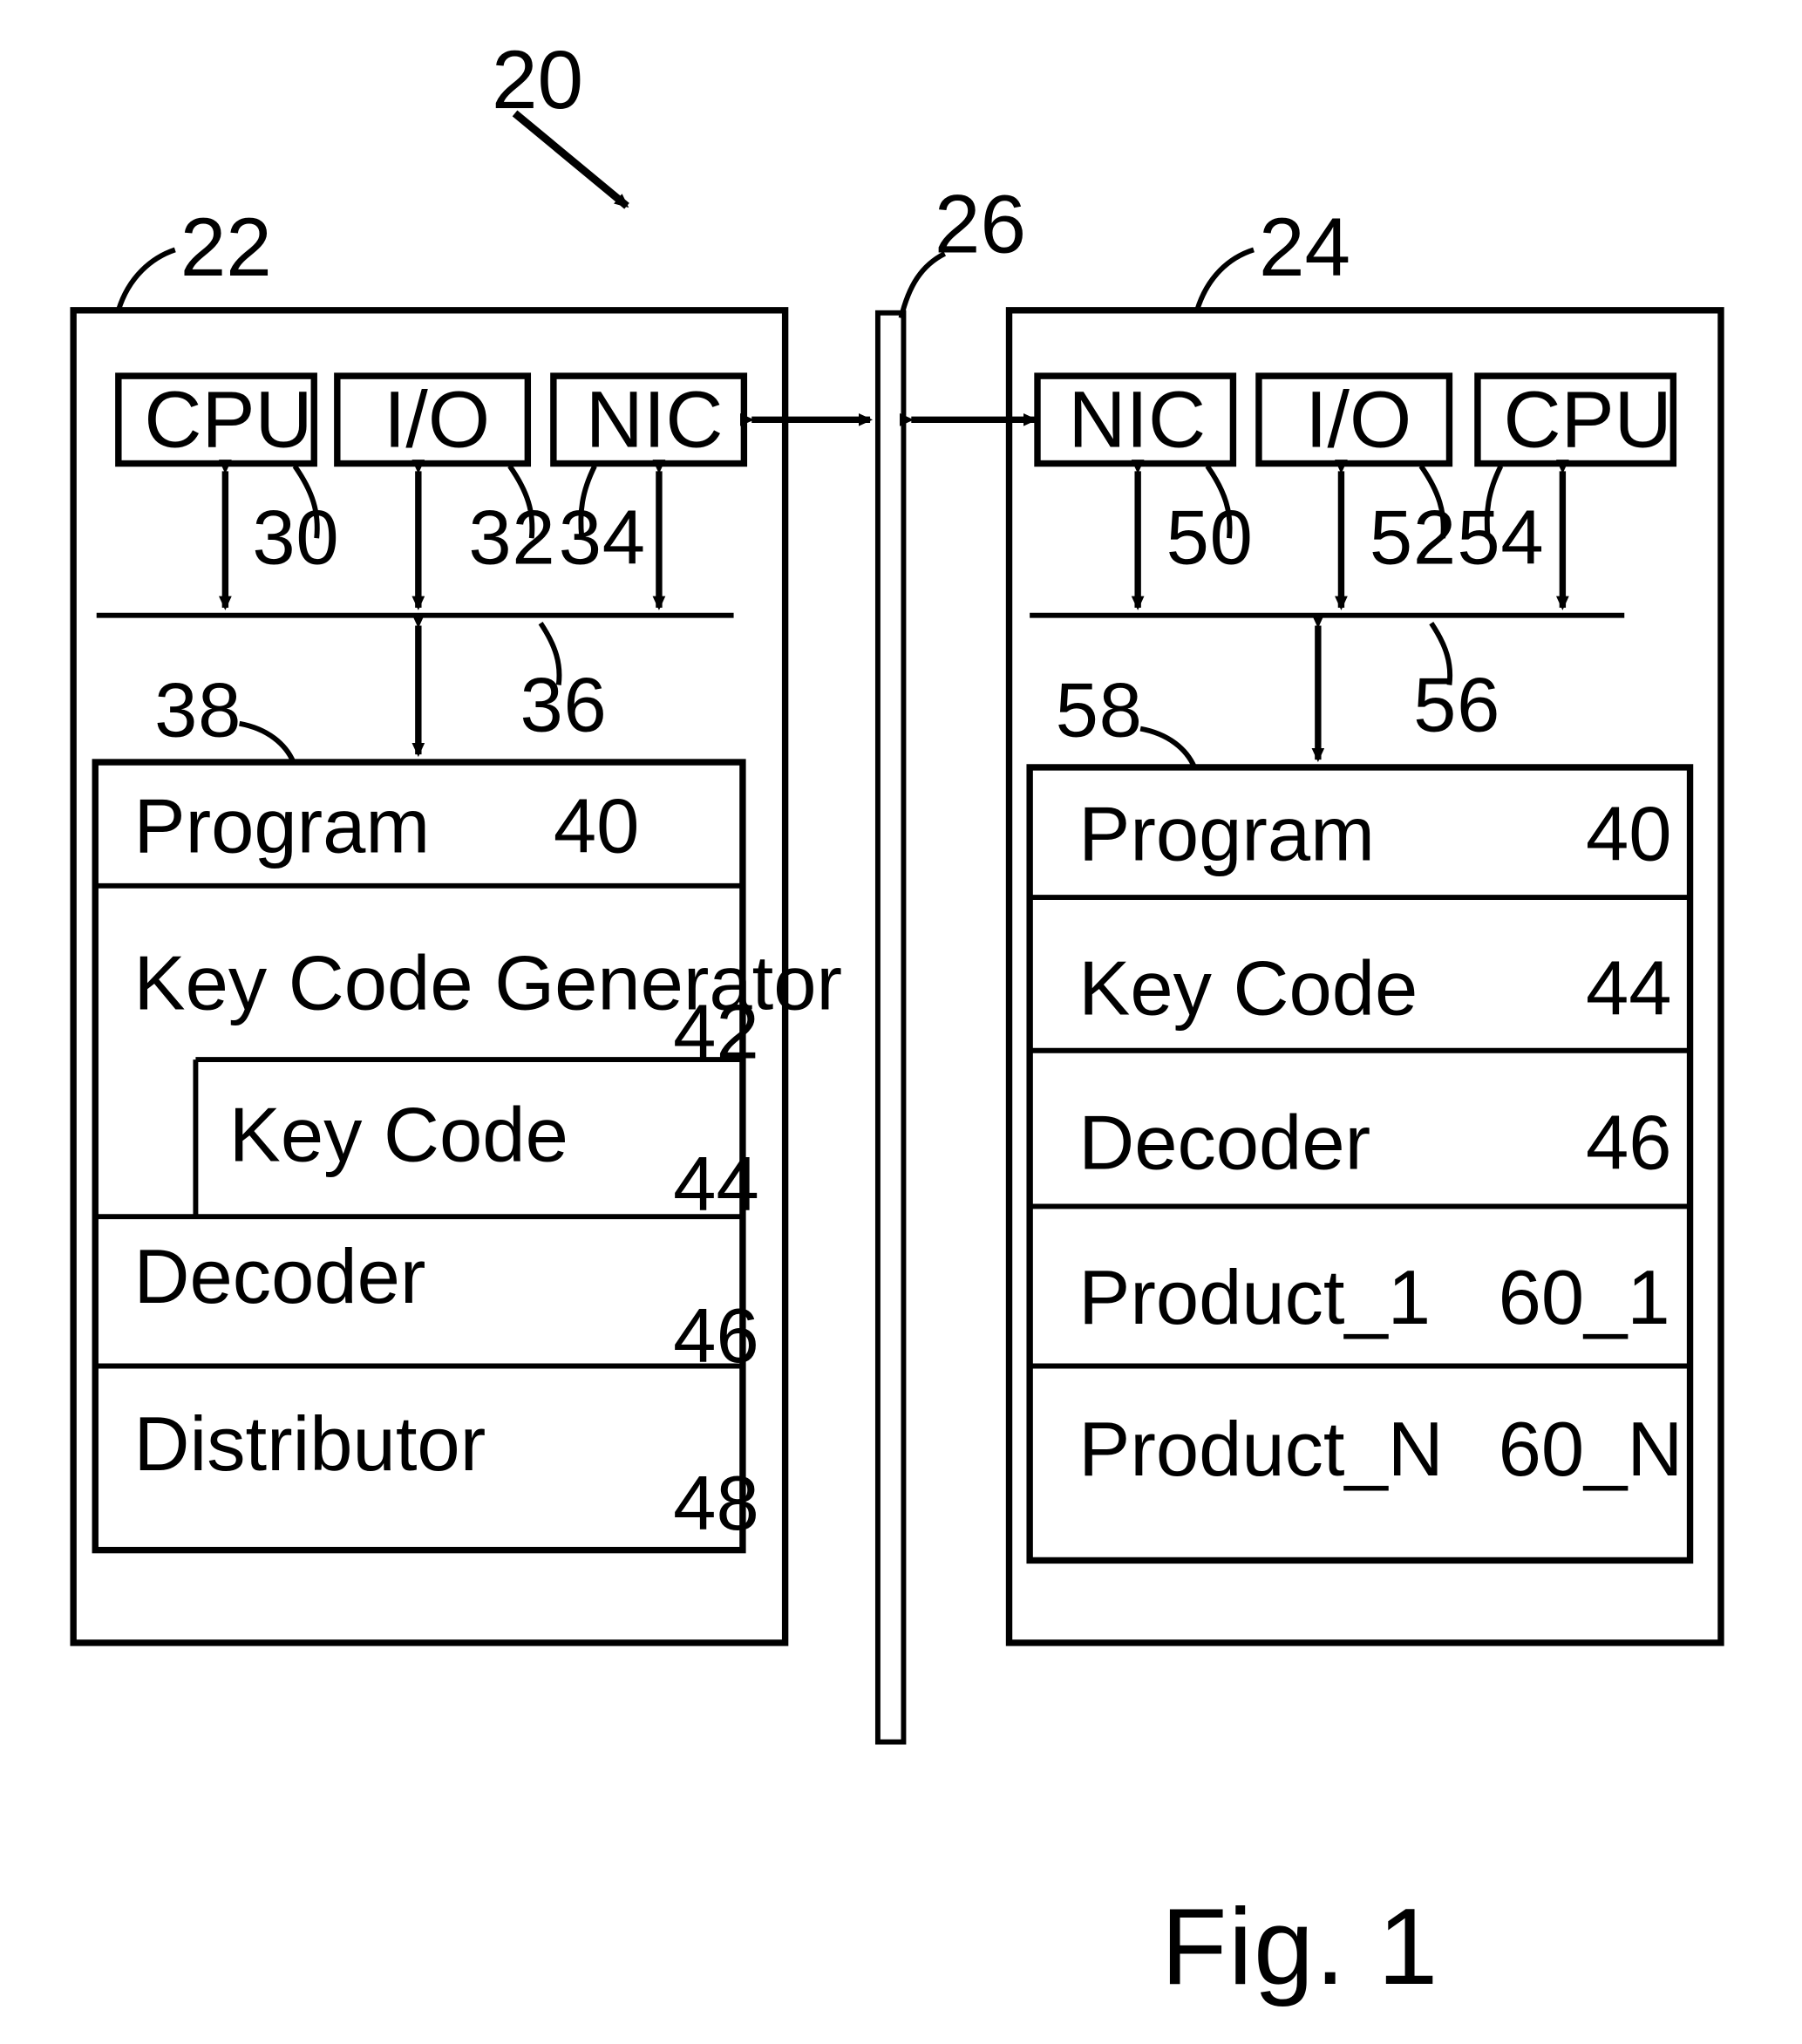 The image size is (1802, 2044). Describe the element at coordinates (226, 248) in the screenshot. I see `left-system-numeral: 22` at that location.